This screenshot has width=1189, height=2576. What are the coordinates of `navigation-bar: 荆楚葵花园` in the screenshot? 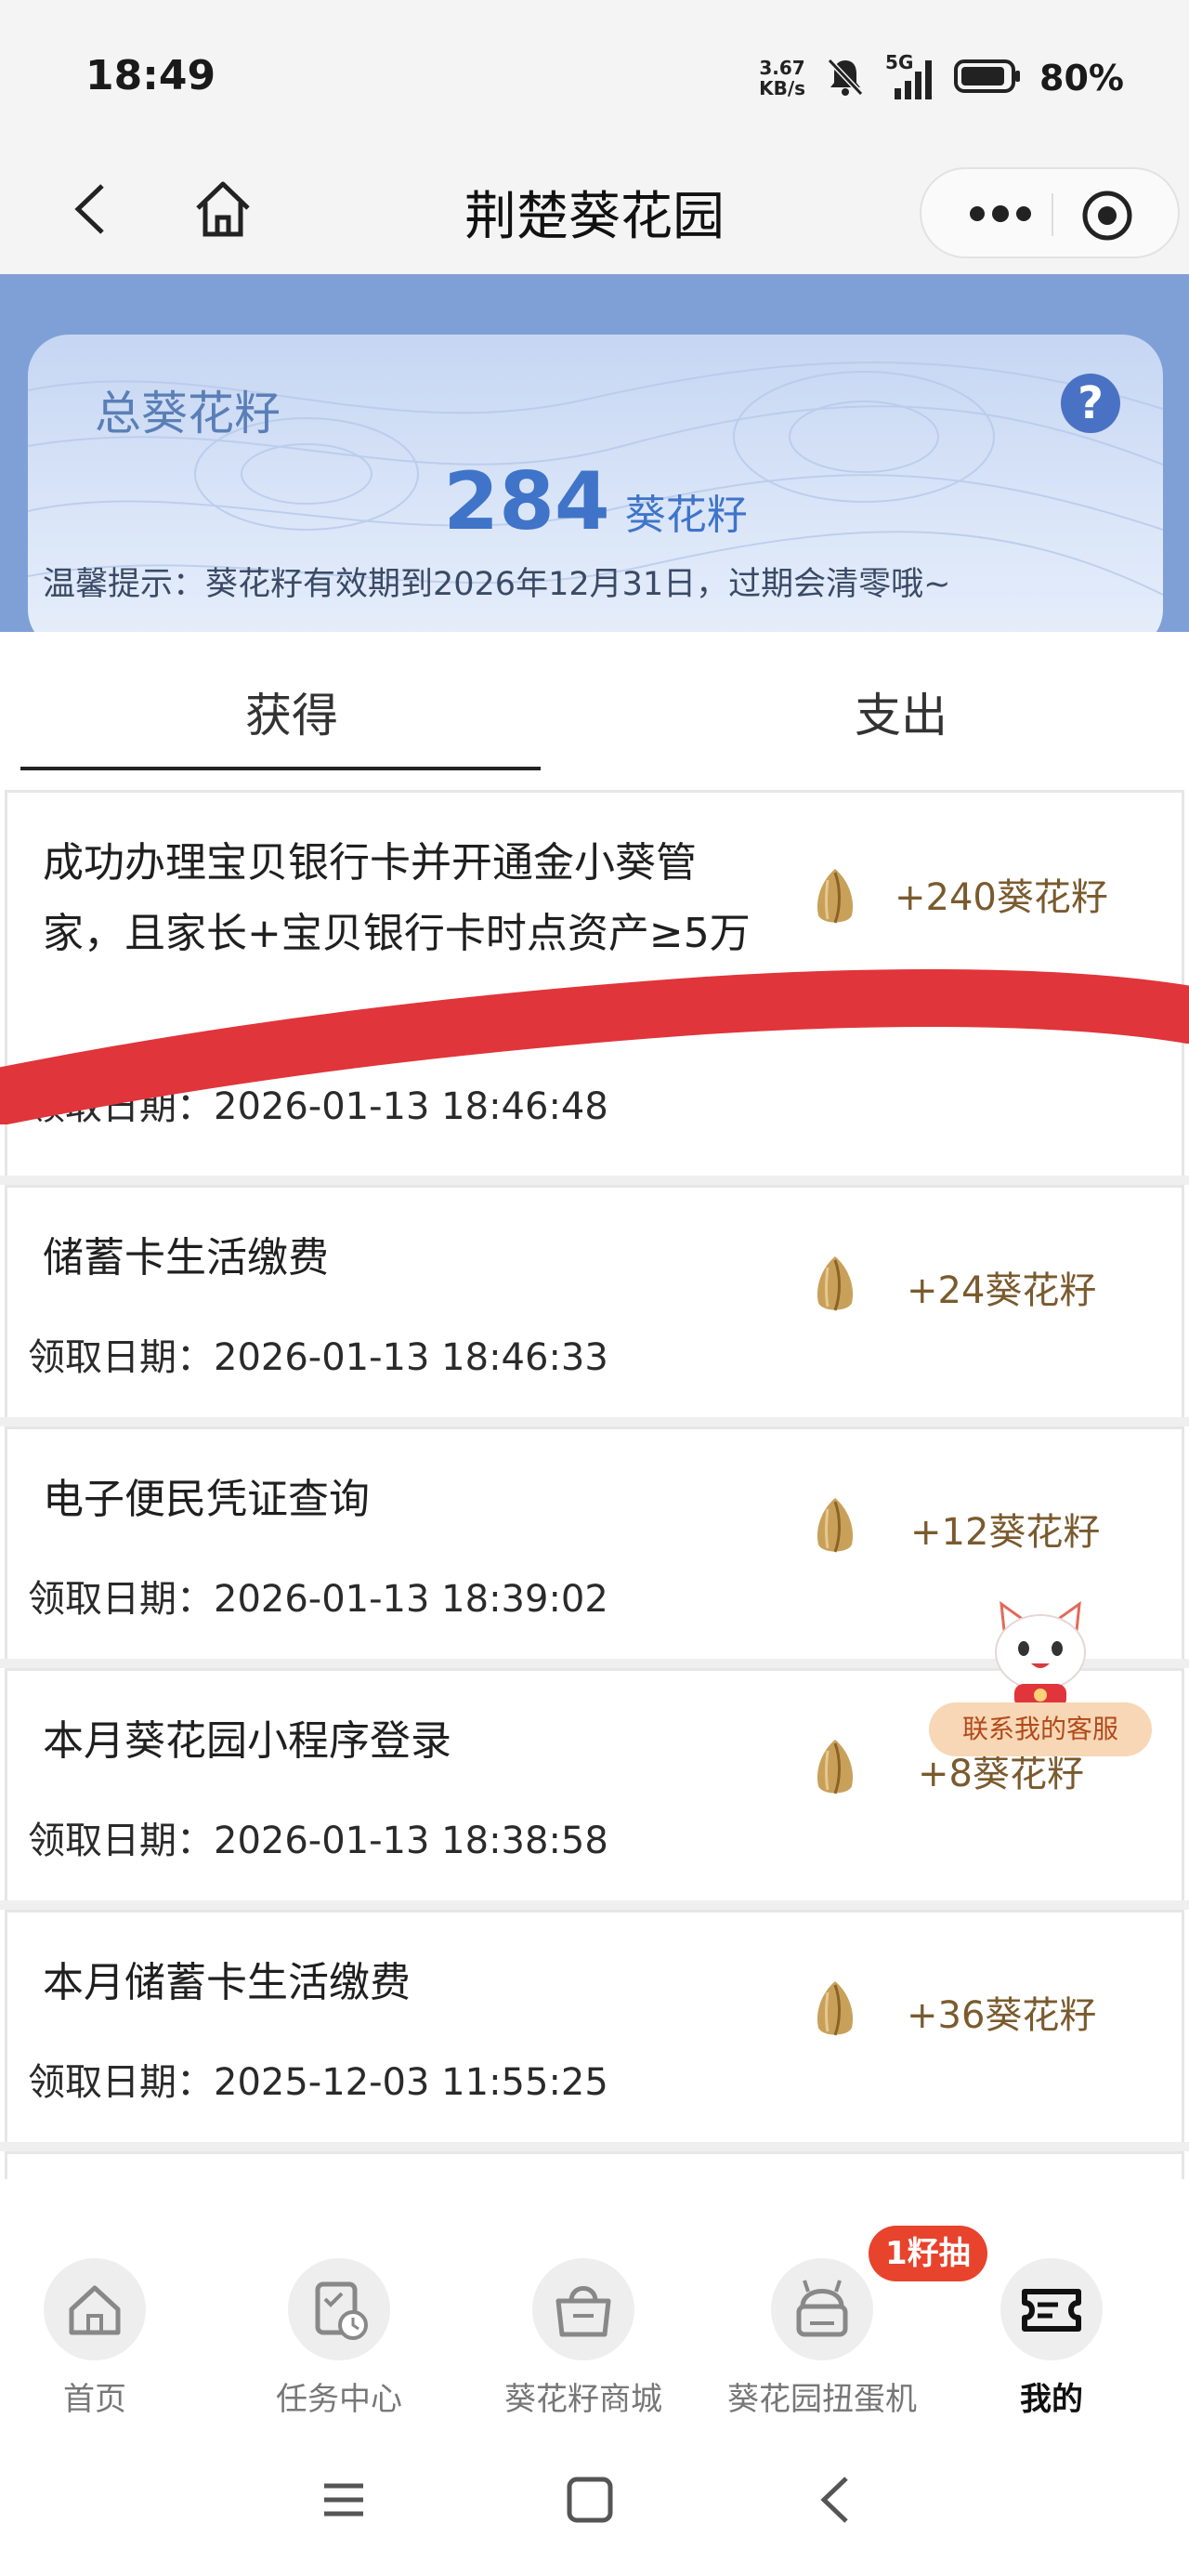 It's located at (594, 211).